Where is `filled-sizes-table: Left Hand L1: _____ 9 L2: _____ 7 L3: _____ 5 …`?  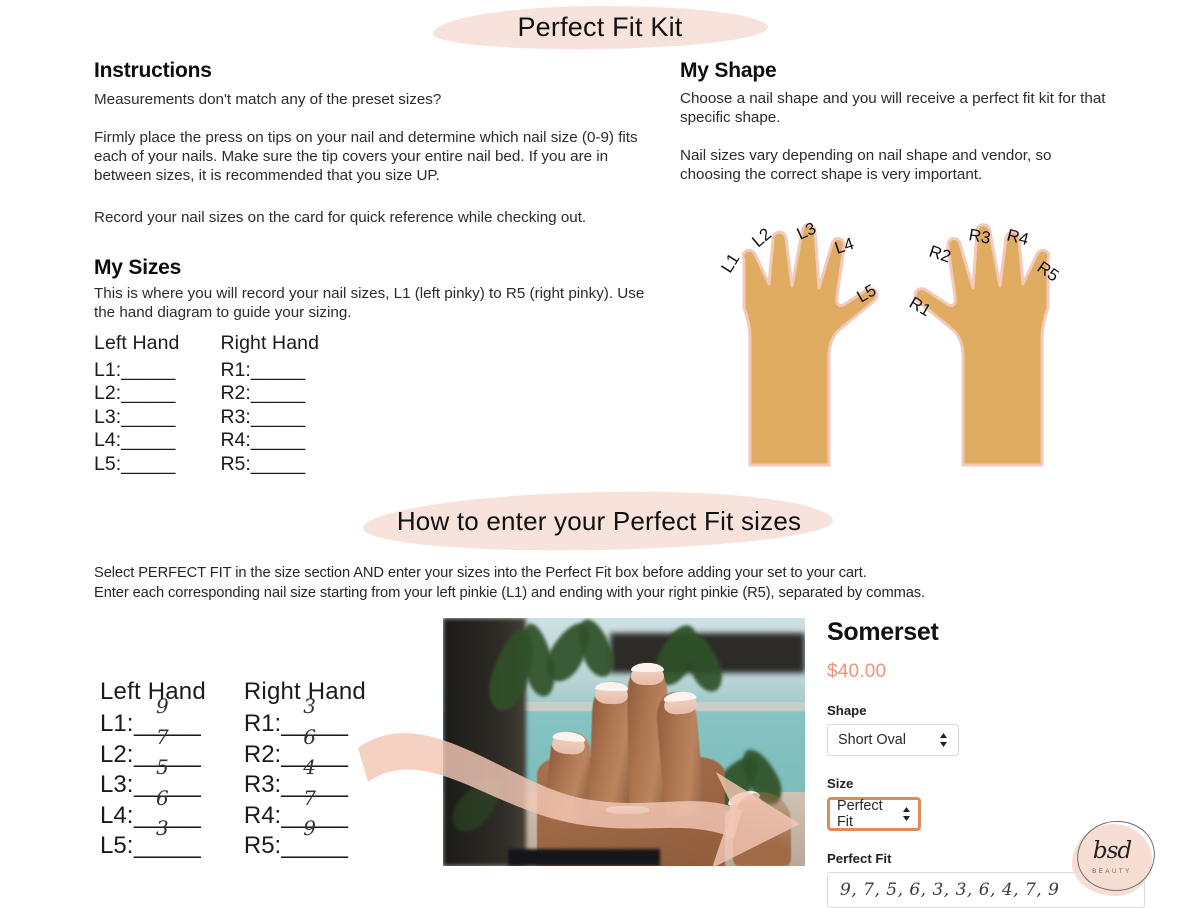 filled-sizes-table: Left Hand L1: _____ 9 L2: _____ 7 L3: _____ 5 … is located at coordinates (233, 770).